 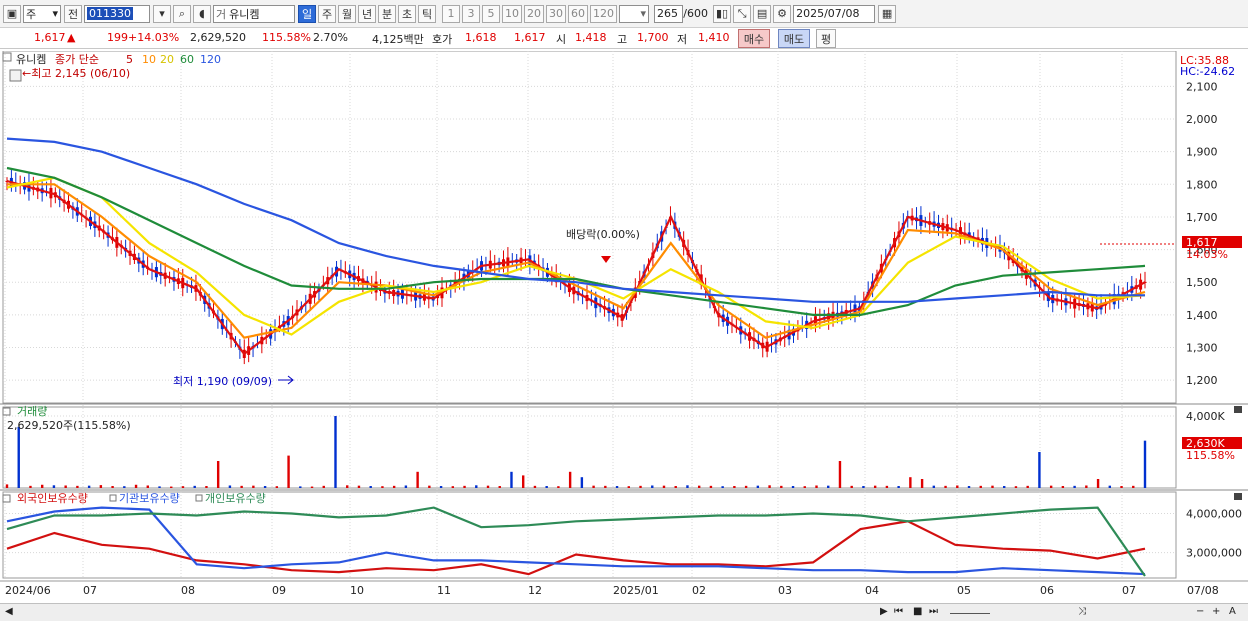 I want to click on gear-icon: ⚙, so click(x=782, y=13).